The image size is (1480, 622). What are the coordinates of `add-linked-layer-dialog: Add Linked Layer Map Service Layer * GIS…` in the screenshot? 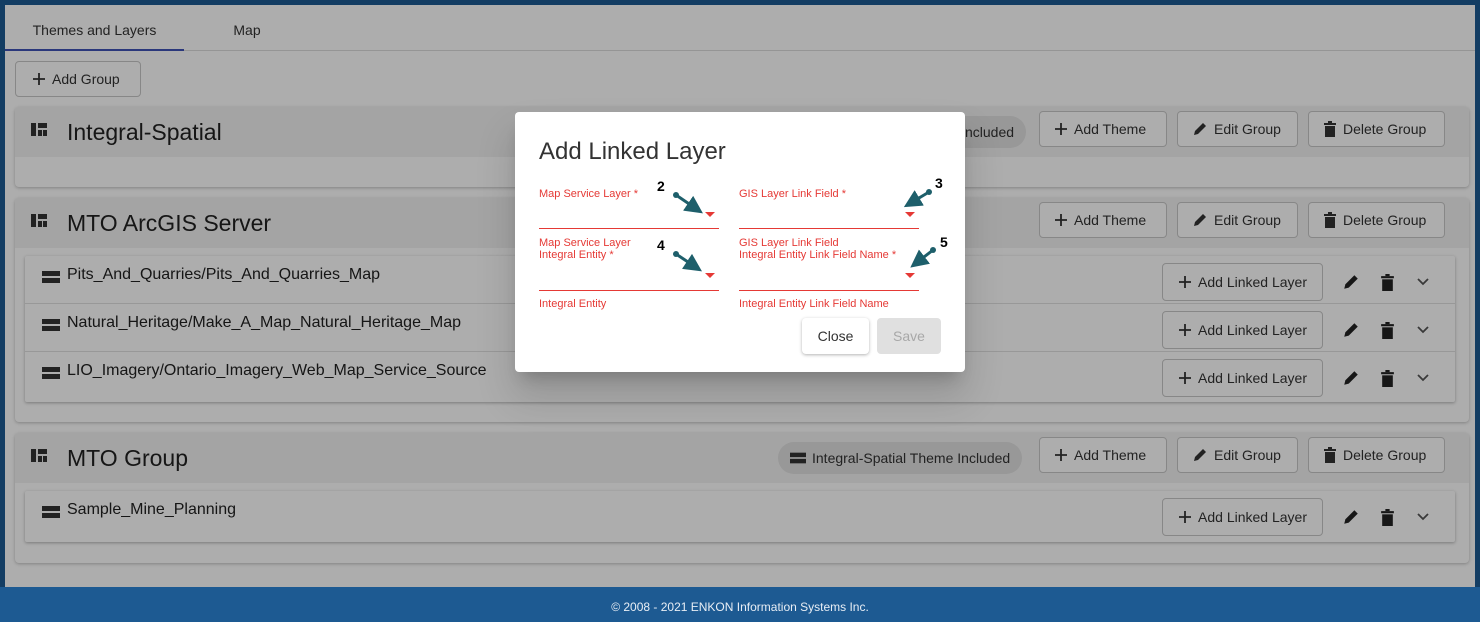 It's located at (740, 242).